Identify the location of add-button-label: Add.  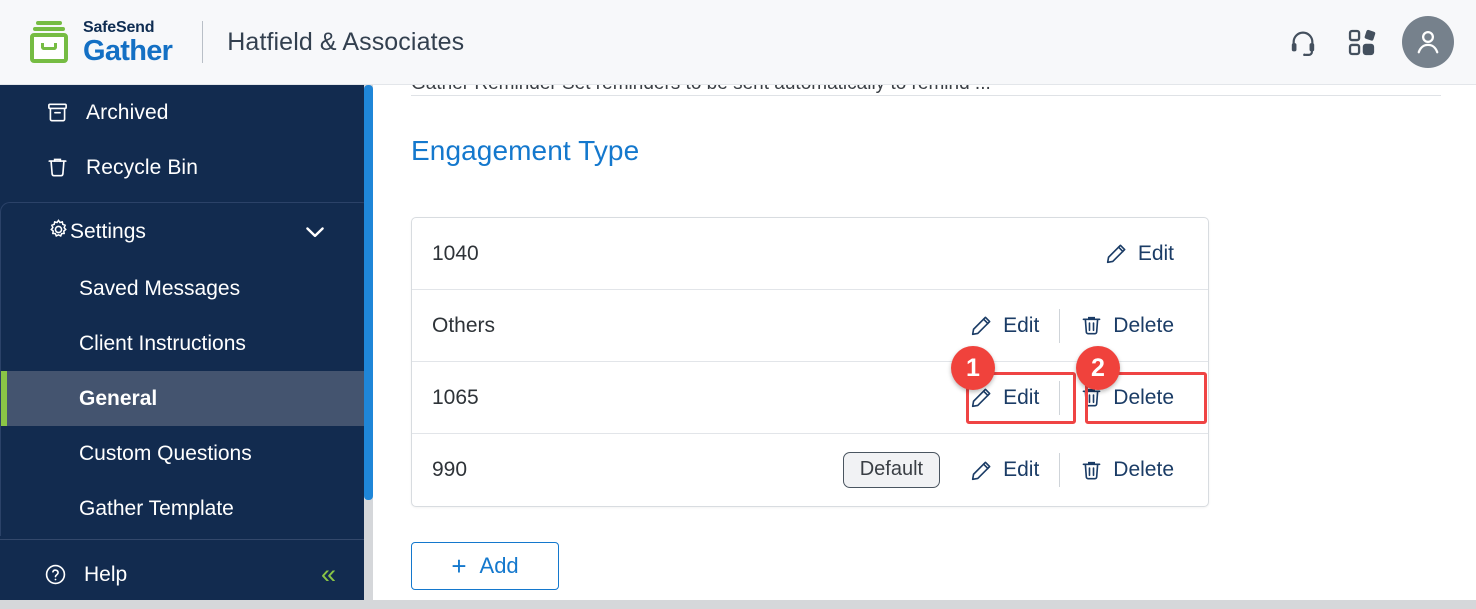
(499, 565).